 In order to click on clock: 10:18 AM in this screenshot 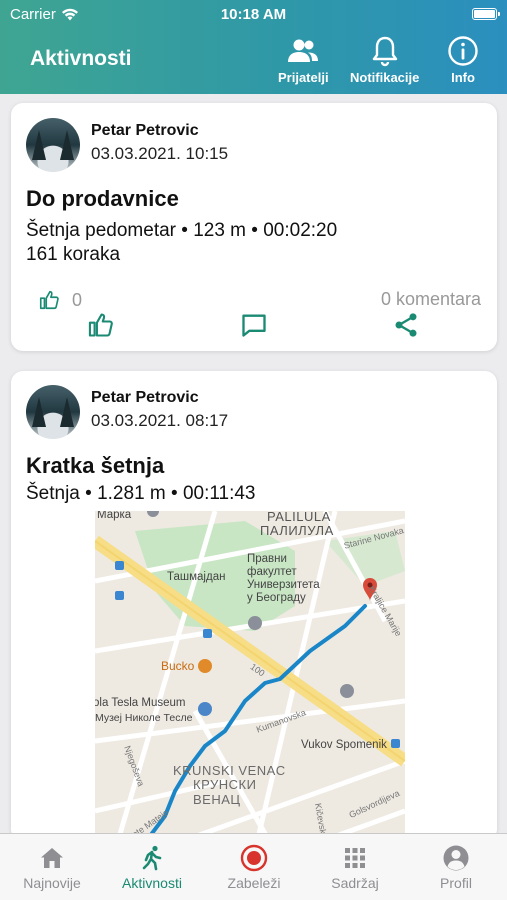, I will do `click(253, 14)`.